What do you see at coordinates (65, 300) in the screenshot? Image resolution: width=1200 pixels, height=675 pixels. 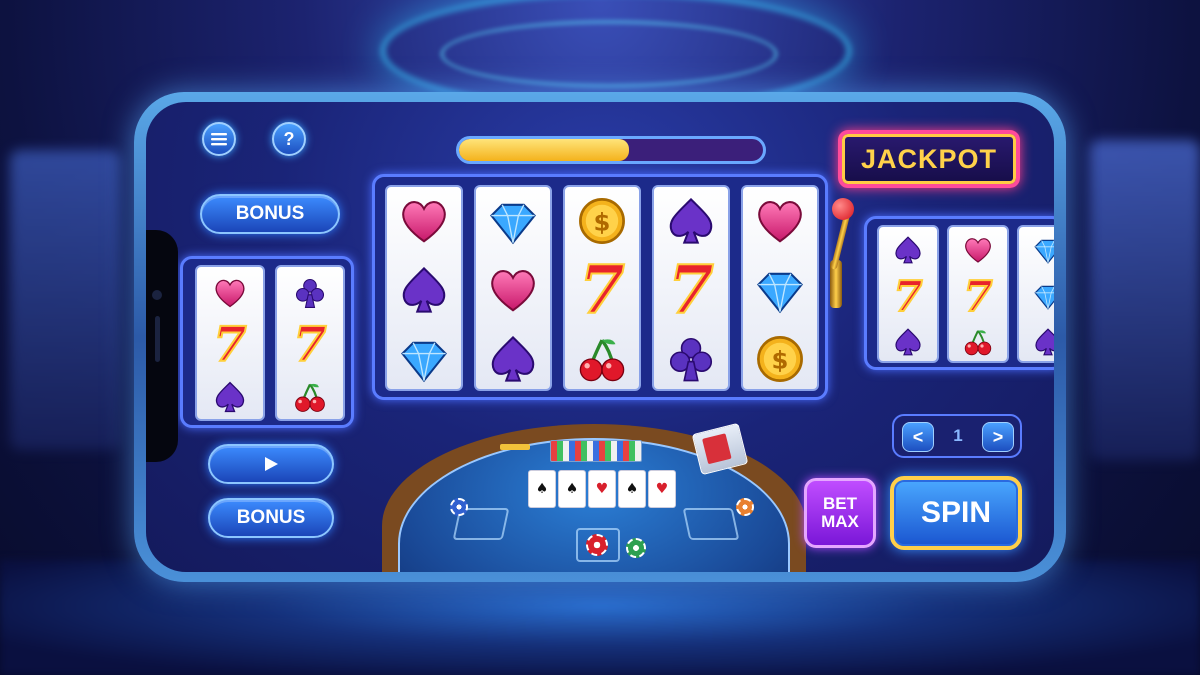 I see `background-cabinet-left` at bounding box center [65, 300].